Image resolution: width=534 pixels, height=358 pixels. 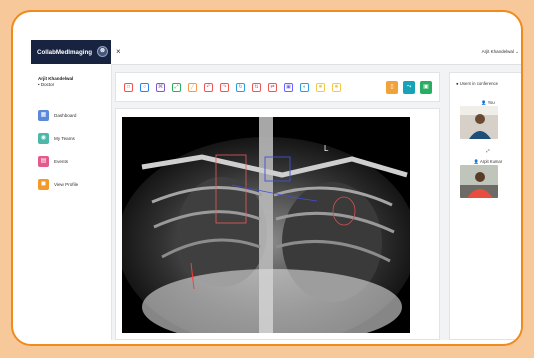 What do you see at coordinates (320, 87) in the screenshot?
I see `brightness-up-icon: ✹` at bounding box center [320, 87].